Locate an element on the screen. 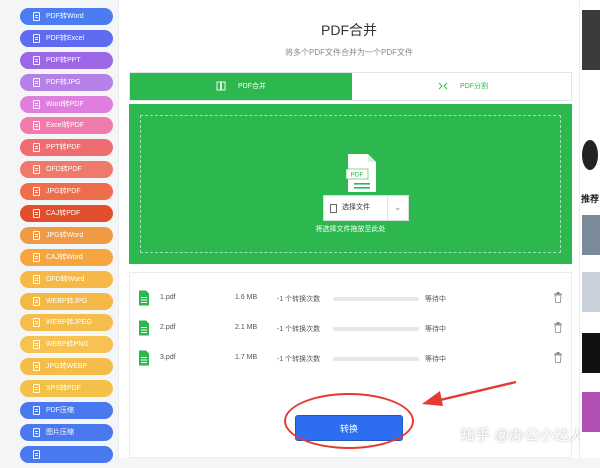 The width and height of the screenshot is (600, 468). sidebar-item: PDF压缩 is located at coordinates (66, 411).